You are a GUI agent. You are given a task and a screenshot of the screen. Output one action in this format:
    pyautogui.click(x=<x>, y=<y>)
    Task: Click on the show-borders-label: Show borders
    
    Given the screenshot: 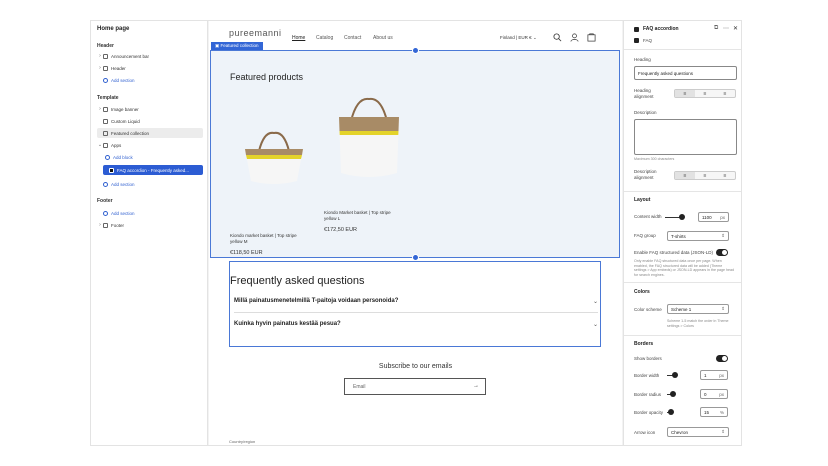 What is the action you would take?
    pyautogui.click(x=648, y=358)
    